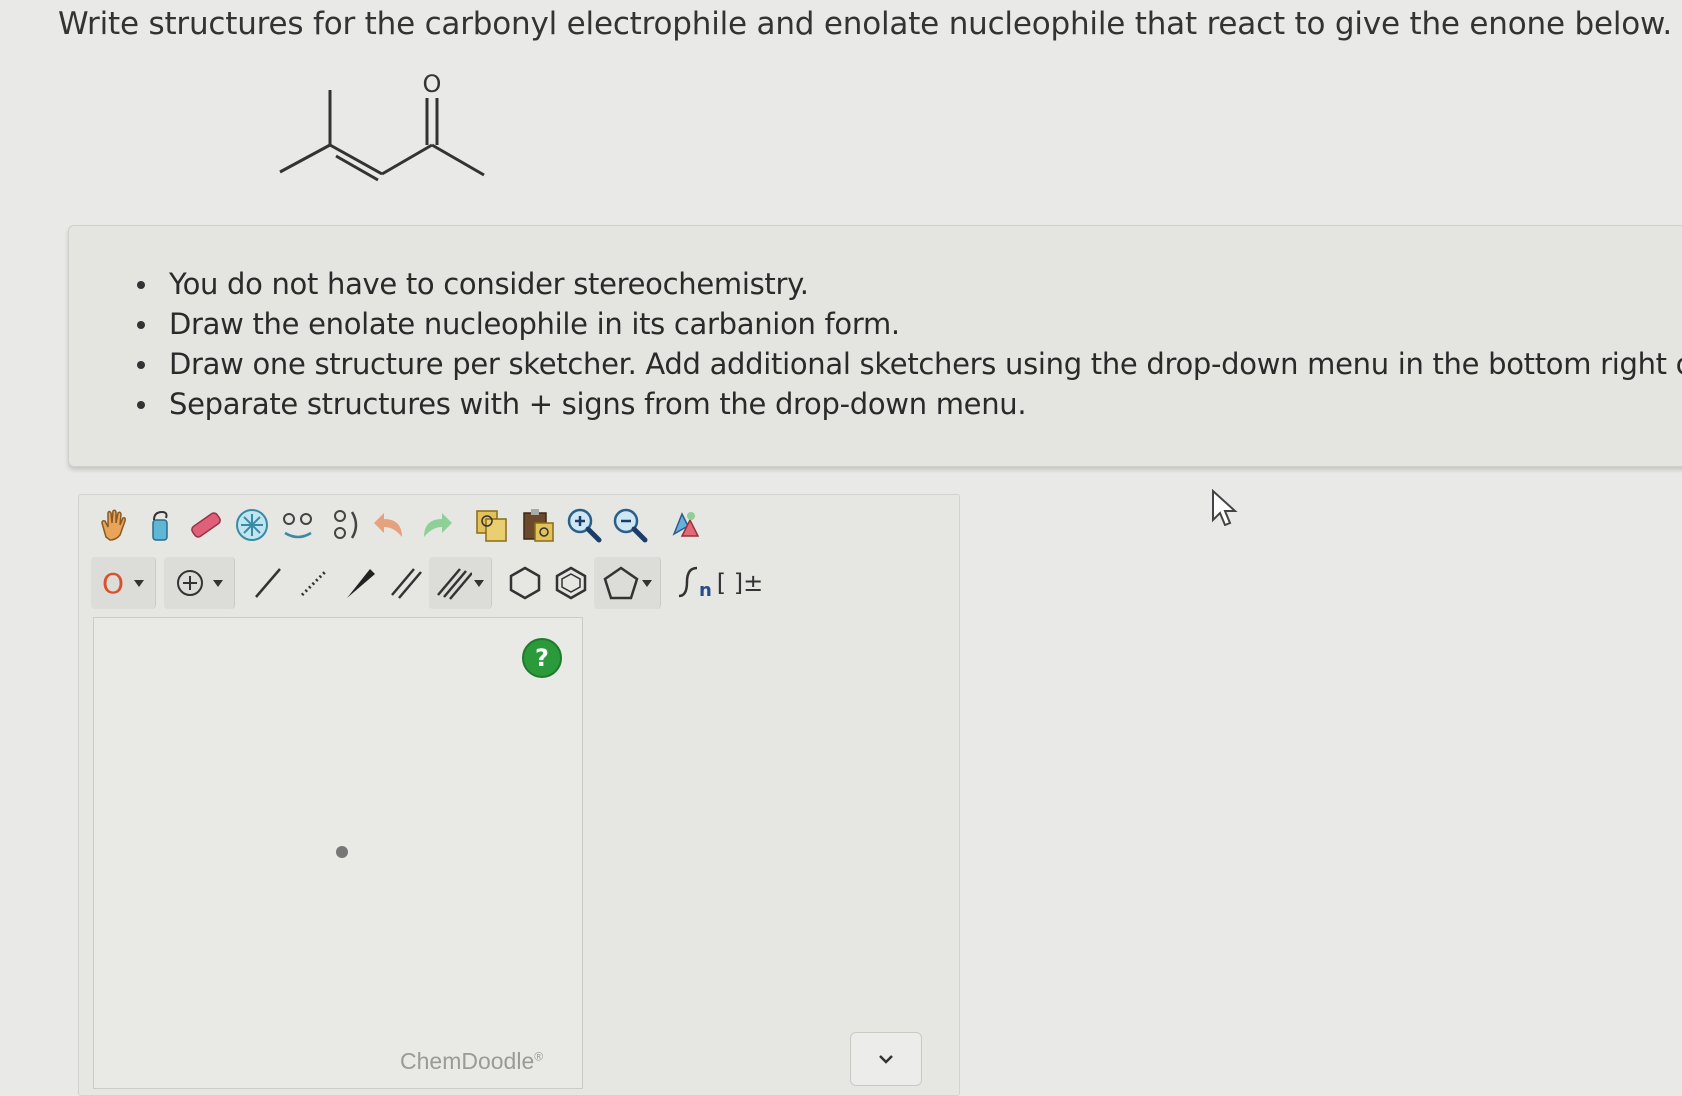 This screenshot has width=1682, height=1096. I want to click on copy-button, so click(492, 525).